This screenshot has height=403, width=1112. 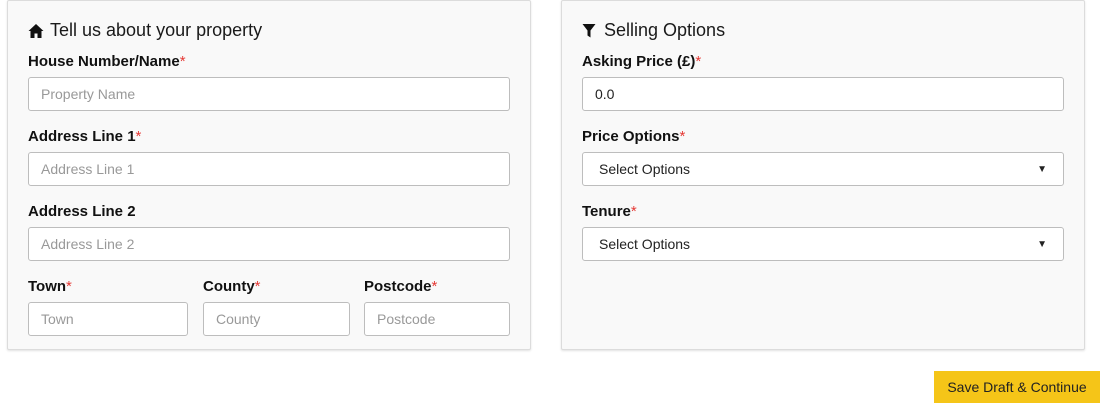 I want to click on address-line-1-input, so click(x=269, y=169).